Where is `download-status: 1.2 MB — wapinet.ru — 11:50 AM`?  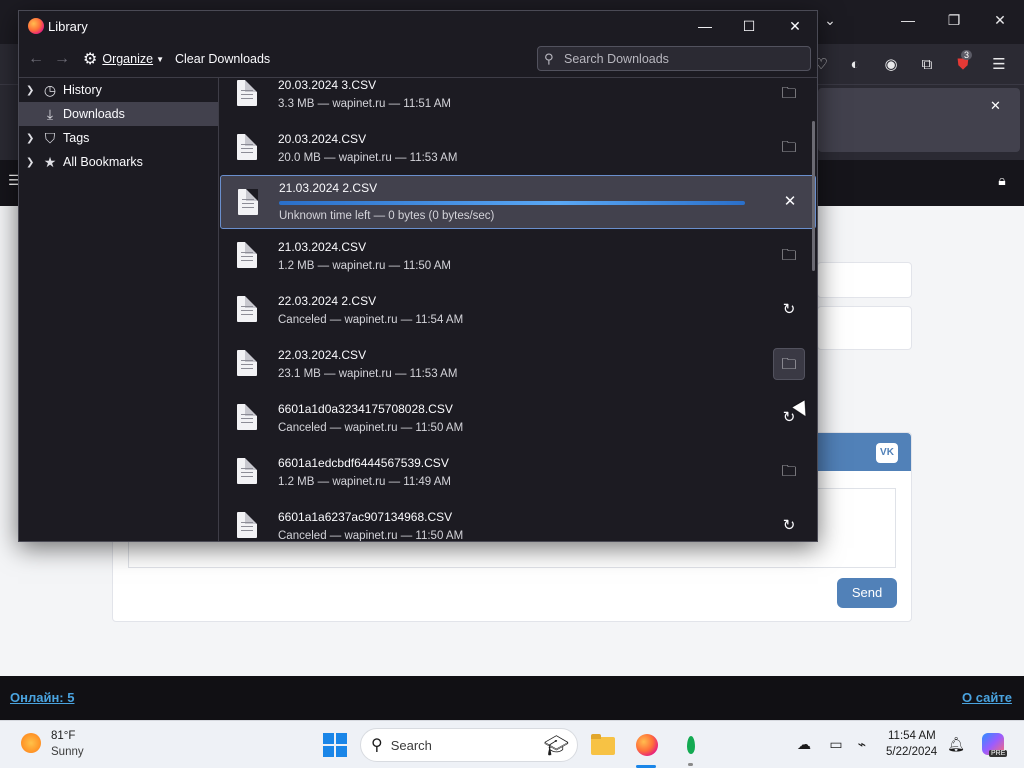 download-status: 1.2 MB — wapinet.ru — 11:50 AM is located at coordinates (365, 266).